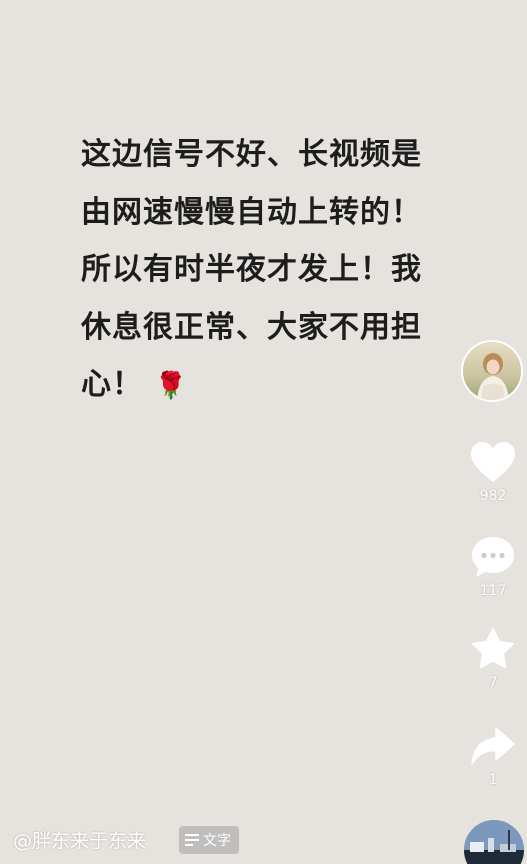 The image size is (527, 864). Describe the element at coordinates (493, 462) in the screenshot. I see `heart-icon` at that location.